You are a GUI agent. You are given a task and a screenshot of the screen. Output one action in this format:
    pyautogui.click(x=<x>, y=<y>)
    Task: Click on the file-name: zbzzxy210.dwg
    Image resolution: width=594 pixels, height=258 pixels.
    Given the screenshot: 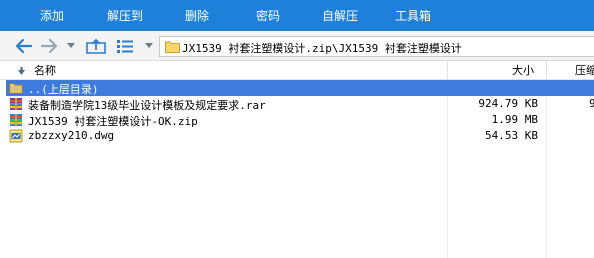 What is the action you would take?
    pyautogui.click(x=71, y=135)
    